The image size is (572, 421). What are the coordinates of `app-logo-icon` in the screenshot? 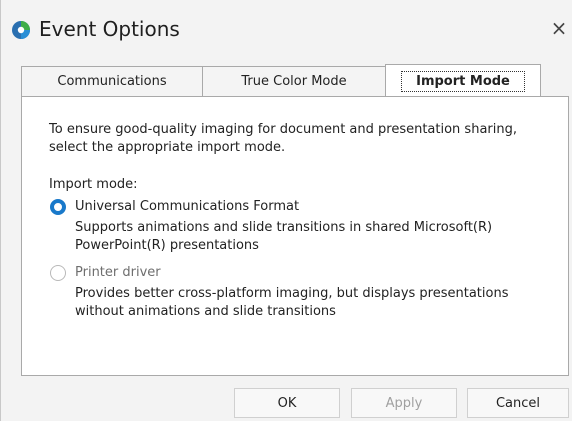 It's located at (21, 30).